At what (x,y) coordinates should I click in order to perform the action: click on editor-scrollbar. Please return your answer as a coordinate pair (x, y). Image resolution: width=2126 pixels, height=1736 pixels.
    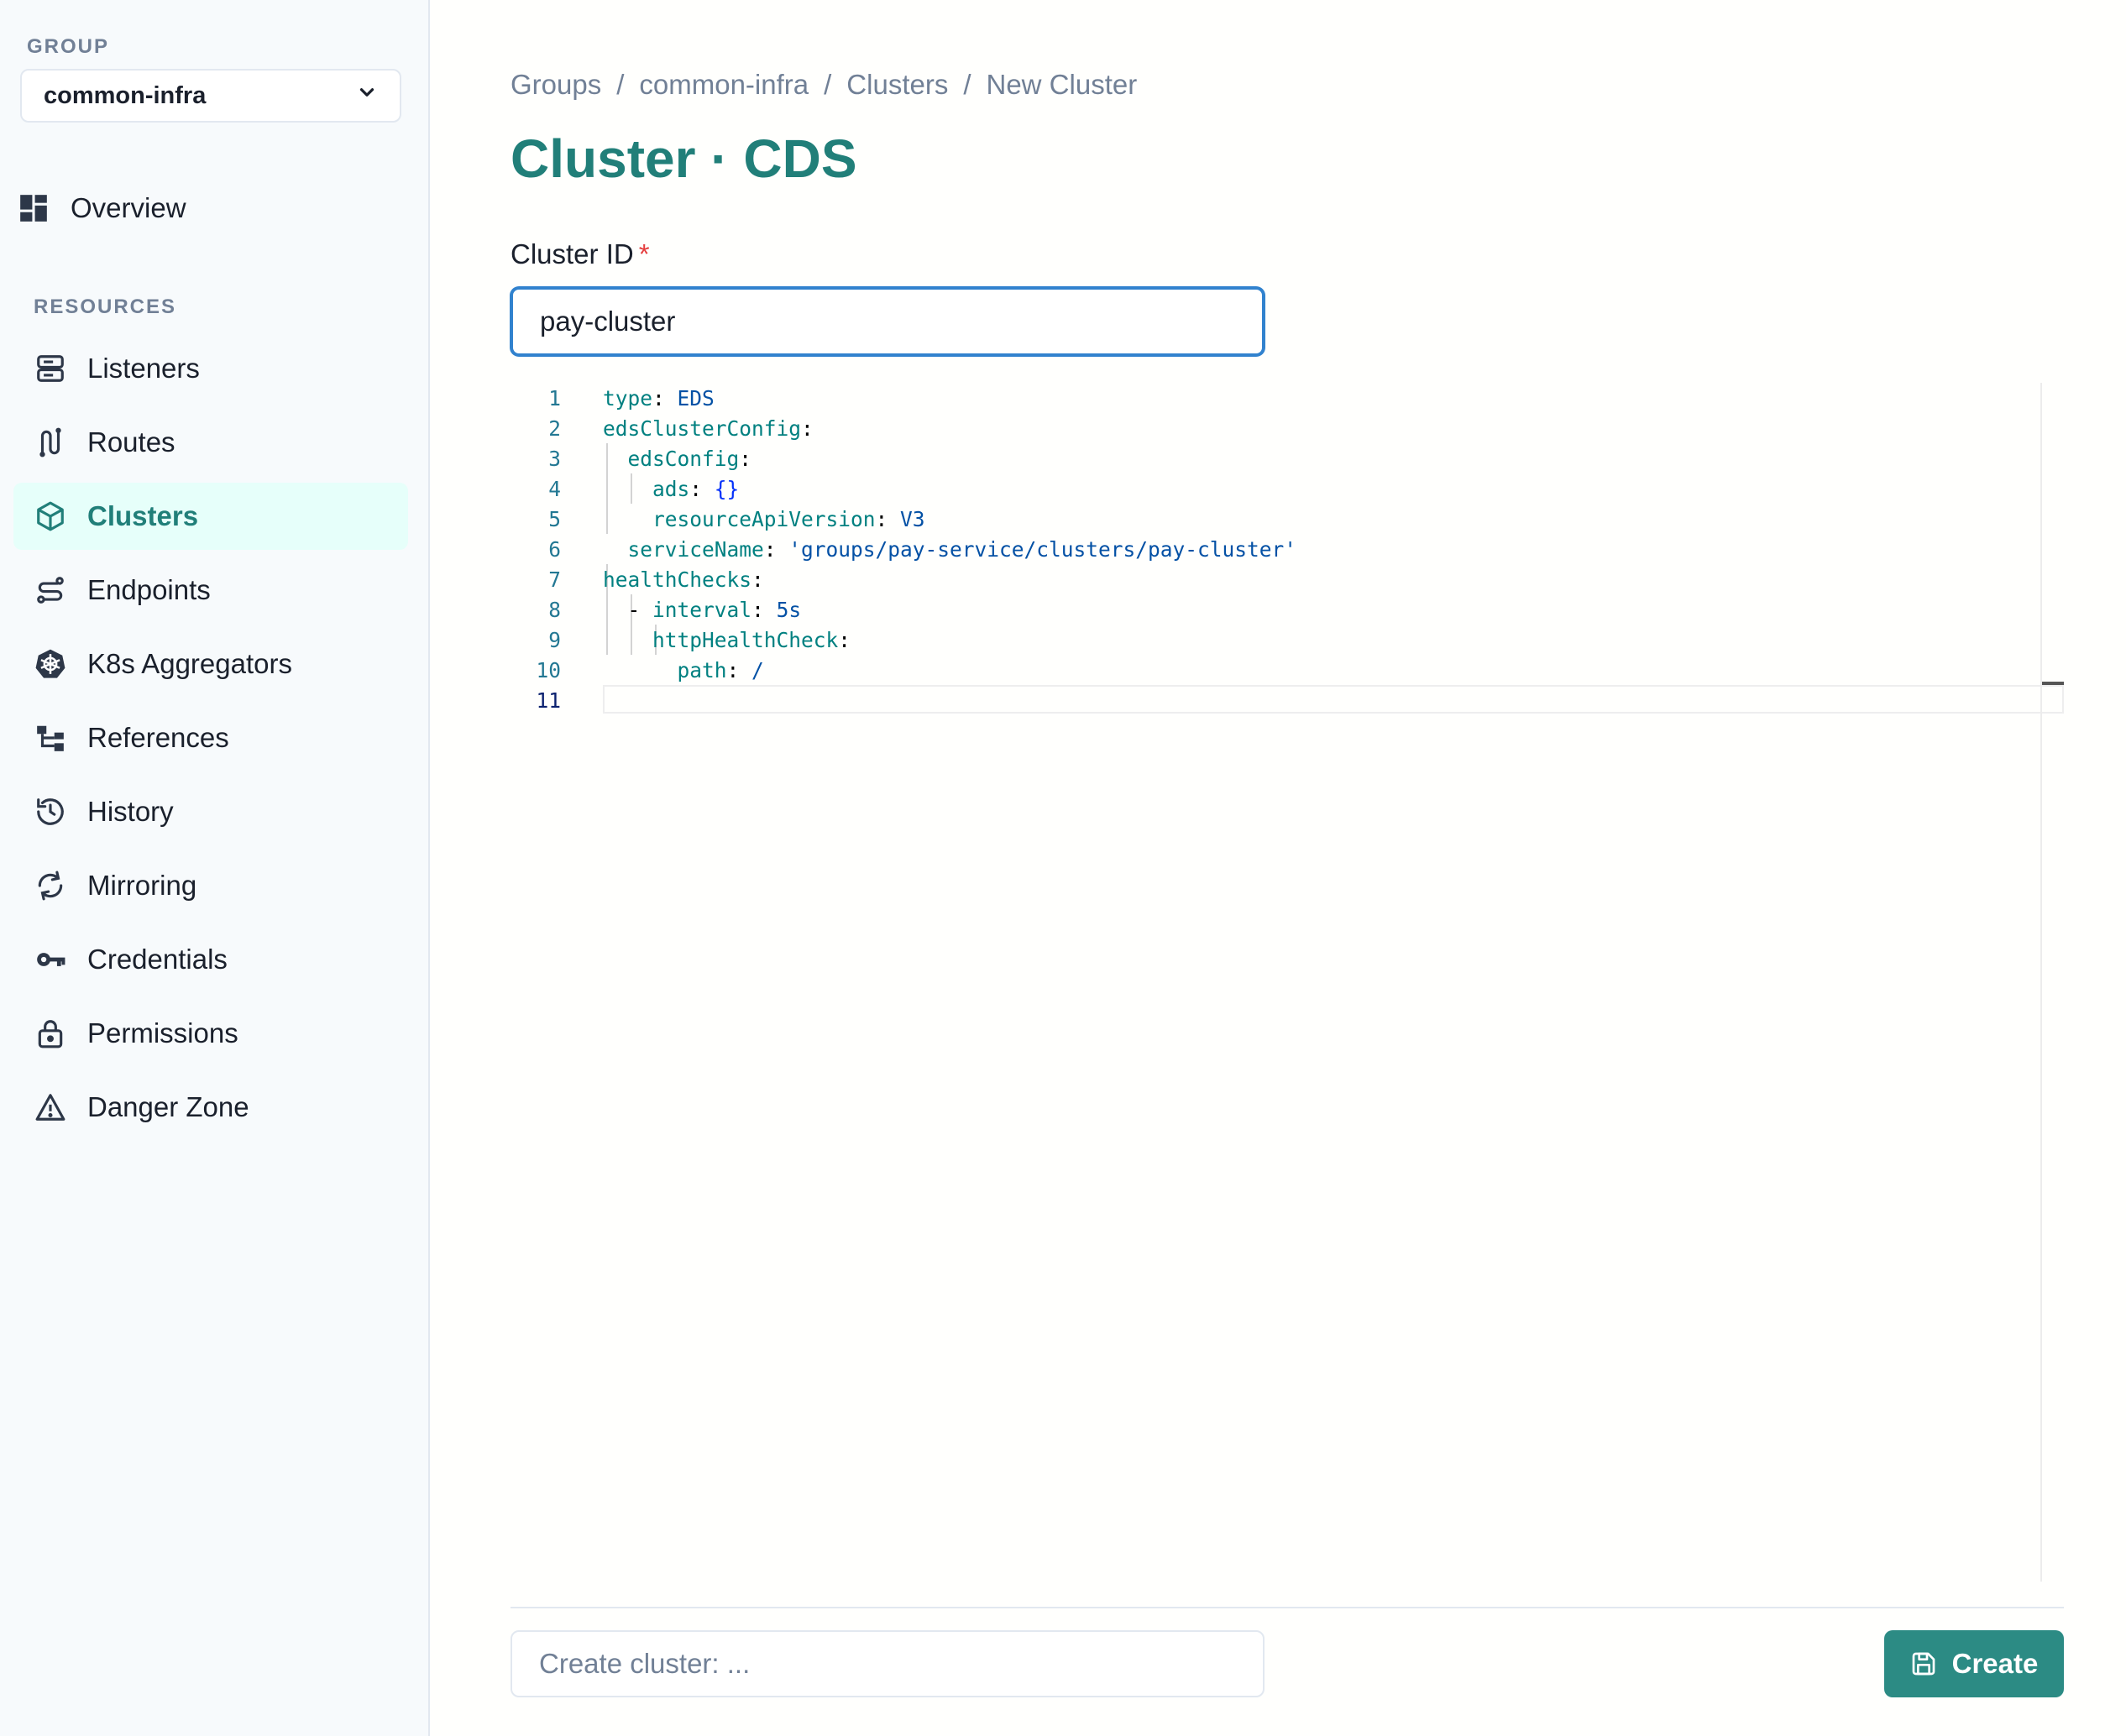
    Looking at the image, I should click on (2041, 982).